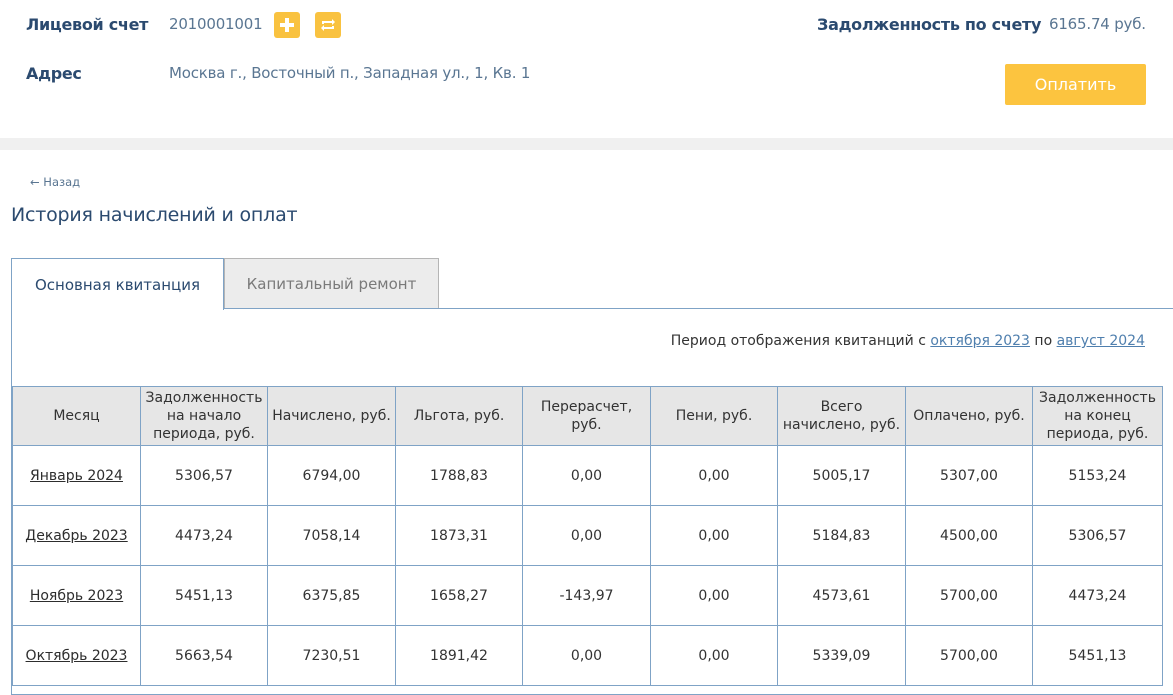 This screenshot has height=695, width=1173. I want to click on month-link: Январь 2024, so click(76, 476).